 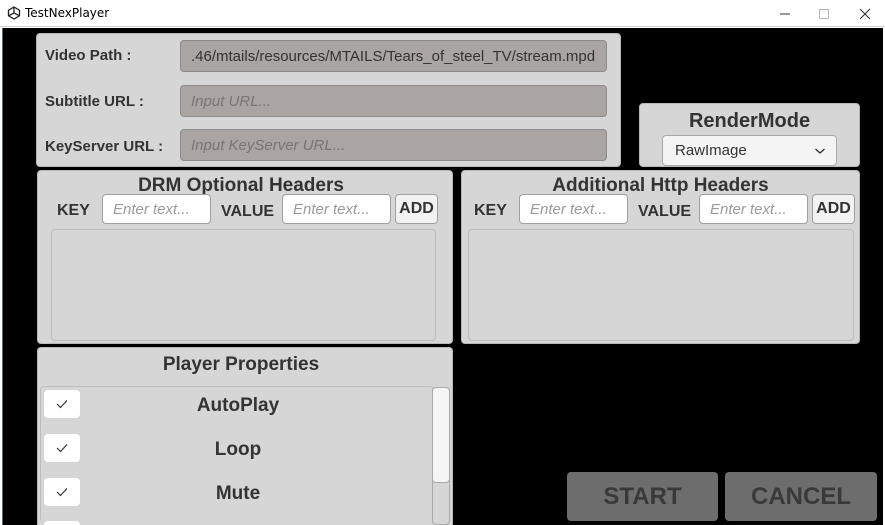 What do you see at coordinates (238, 493) in the screenshot?
I see `mute-label: Mute` at bounding box center [238, 493].